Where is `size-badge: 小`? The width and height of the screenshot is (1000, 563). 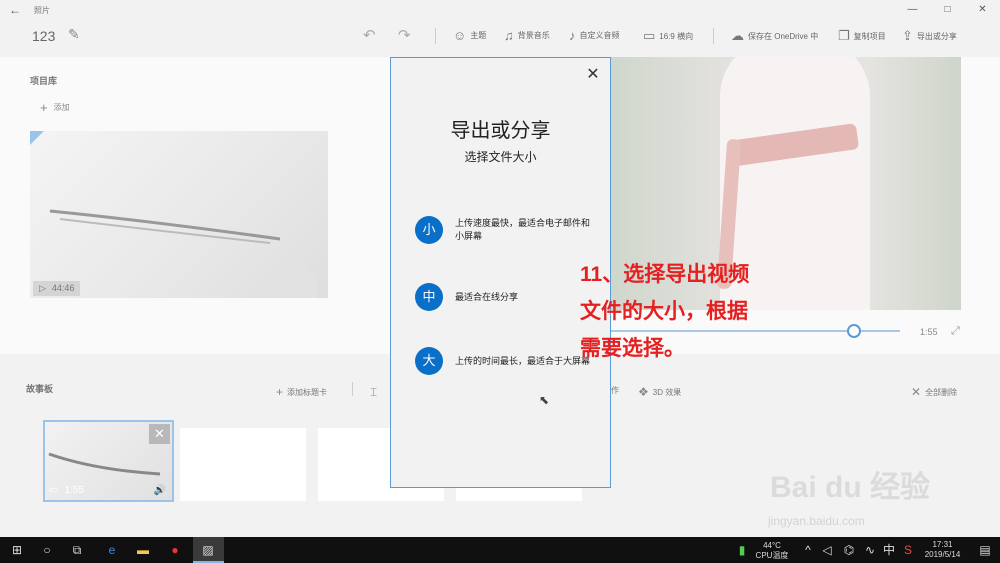
size-badge: 小 is located at coordinates (429, 230).